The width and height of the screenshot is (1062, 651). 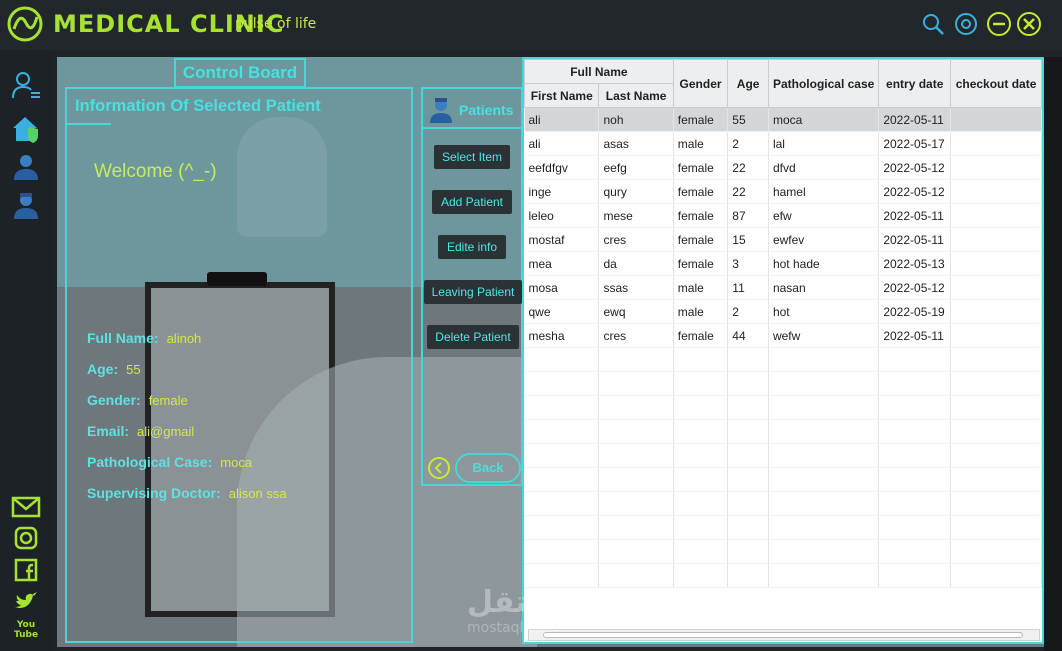 What do you see at coordinates (933, 24) in the screenshot?
I see `search-icon` at bounding box center [933, 24].